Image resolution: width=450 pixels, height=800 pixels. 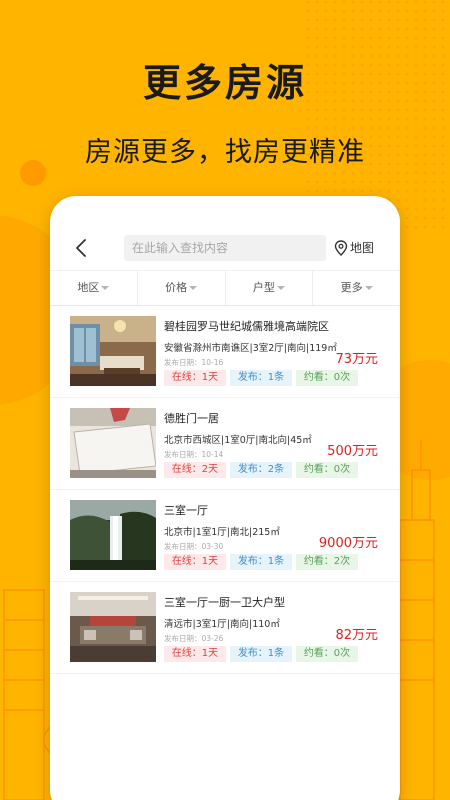 What do you see at coordinates (194, 454) in the screenshot?
I see `listing-date: 发布日期：10-14` at bounding box center [194, 454].